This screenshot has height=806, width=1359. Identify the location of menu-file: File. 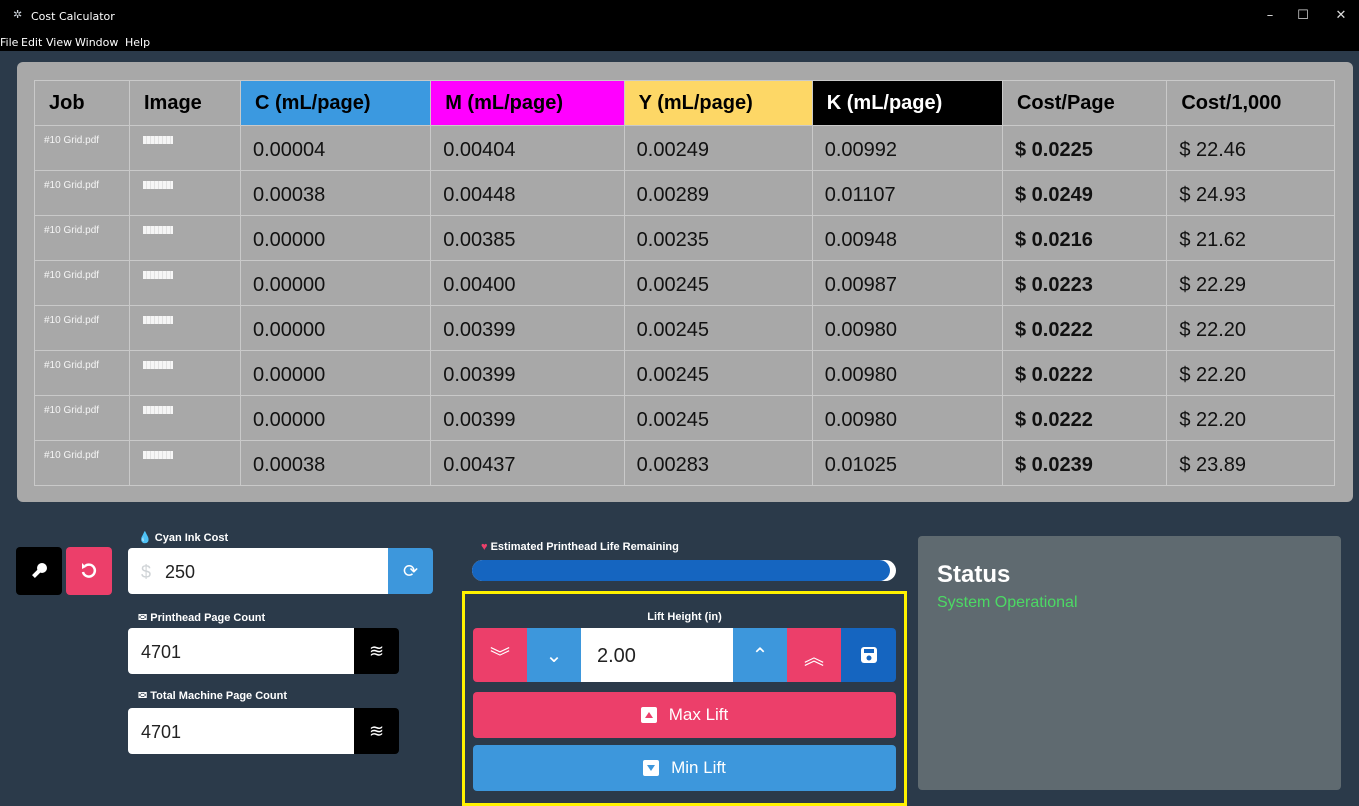
(9, 42).